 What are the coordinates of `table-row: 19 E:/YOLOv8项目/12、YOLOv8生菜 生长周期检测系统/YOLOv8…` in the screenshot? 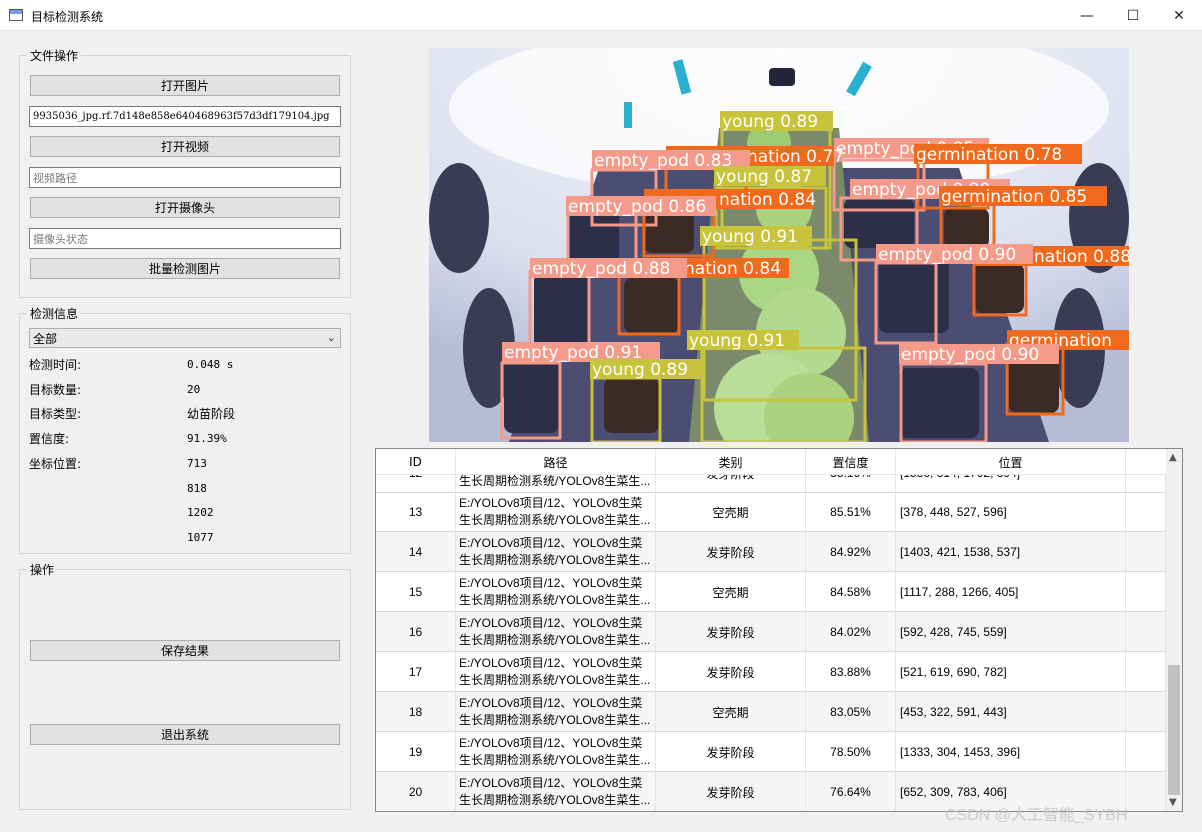 It's located at (771, 752).